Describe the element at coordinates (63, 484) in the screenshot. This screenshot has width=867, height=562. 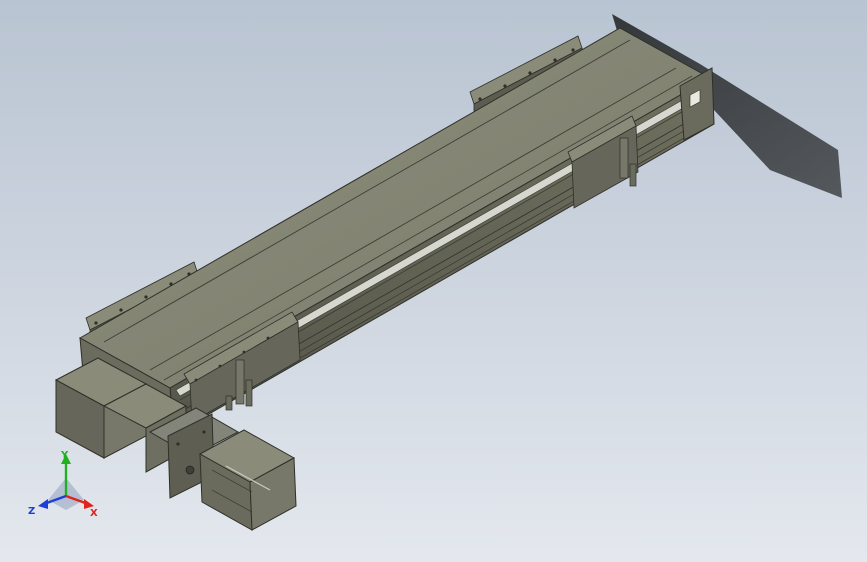
I see `coordinate-triad: Y X Z` at that location.